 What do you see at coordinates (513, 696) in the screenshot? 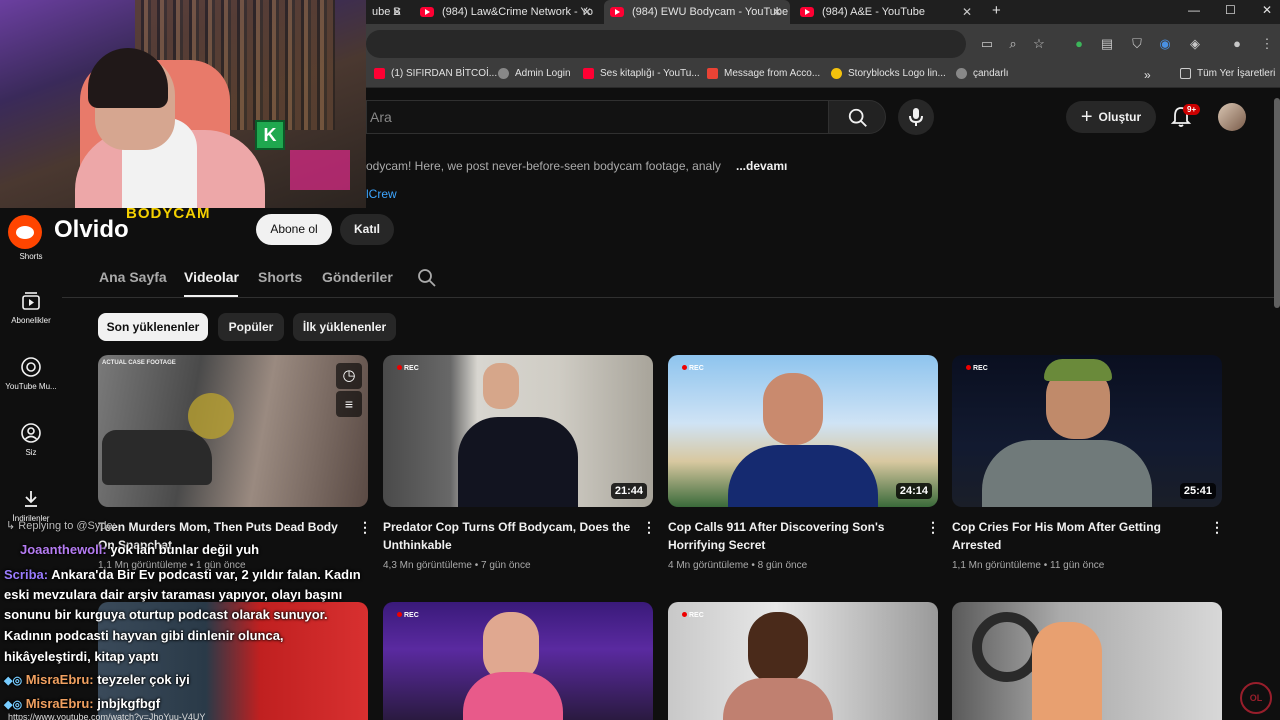
I see `woman-top` at bounding box center [513, 696].